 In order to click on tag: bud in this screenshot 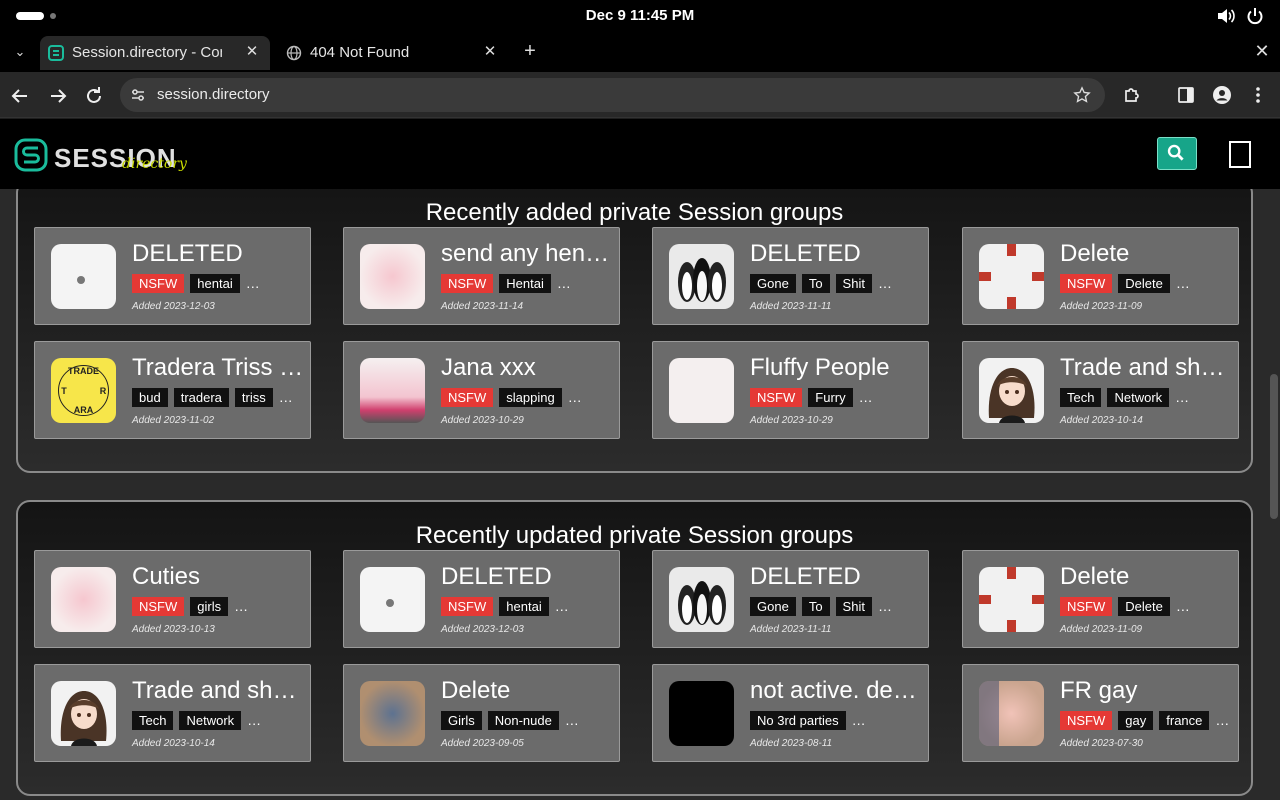, I will do `click(150, 397)`.